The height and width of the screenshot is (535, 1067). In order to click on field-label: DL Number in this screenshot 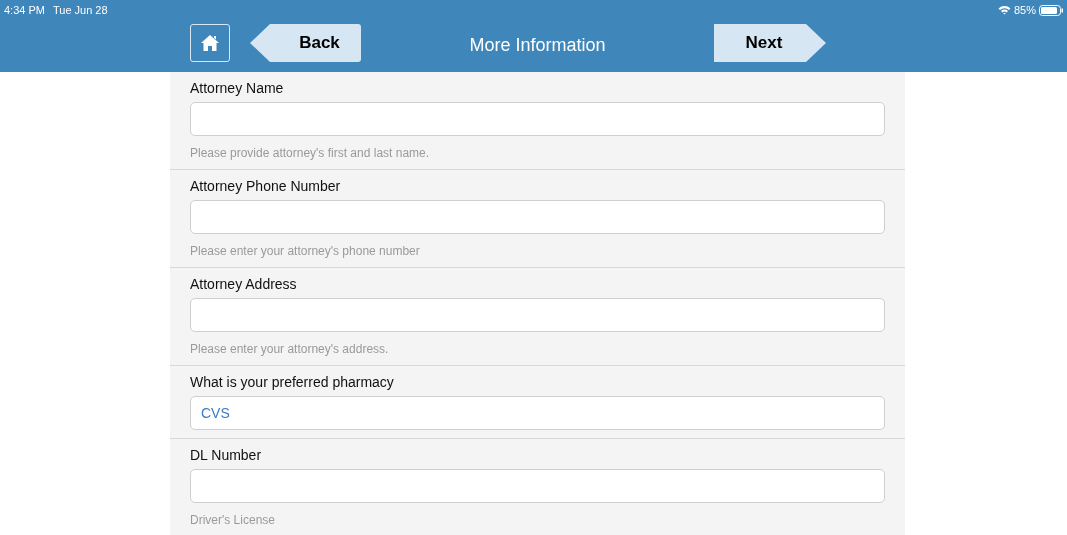, I will do `click(226, 455)`.